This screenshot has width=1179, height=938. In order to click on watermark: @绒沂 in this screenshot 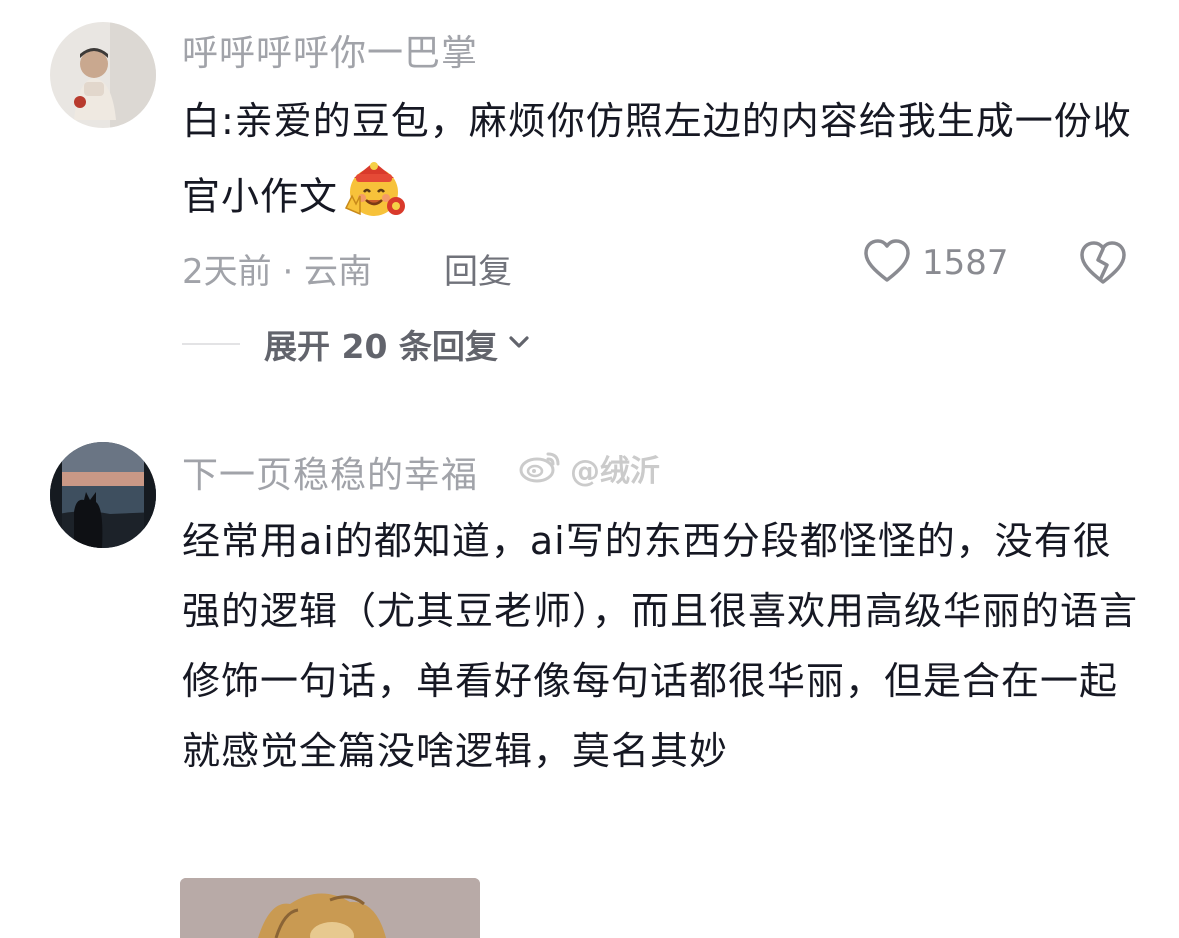, I will do `click(589, 468)`.